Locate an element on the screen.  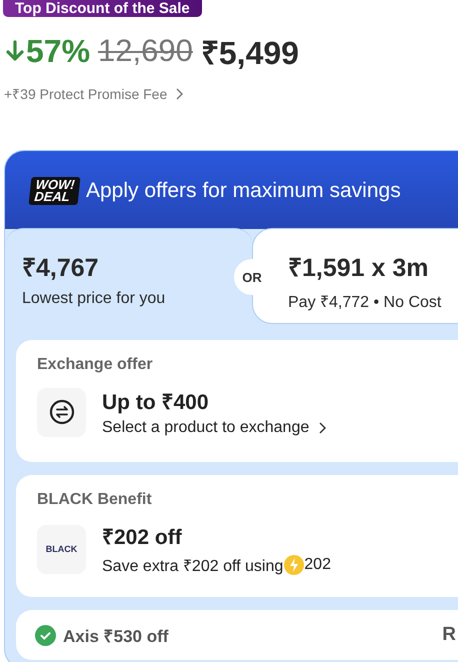
option-amount: ₹1,591 x 3m is located at coordinates (358, 268).